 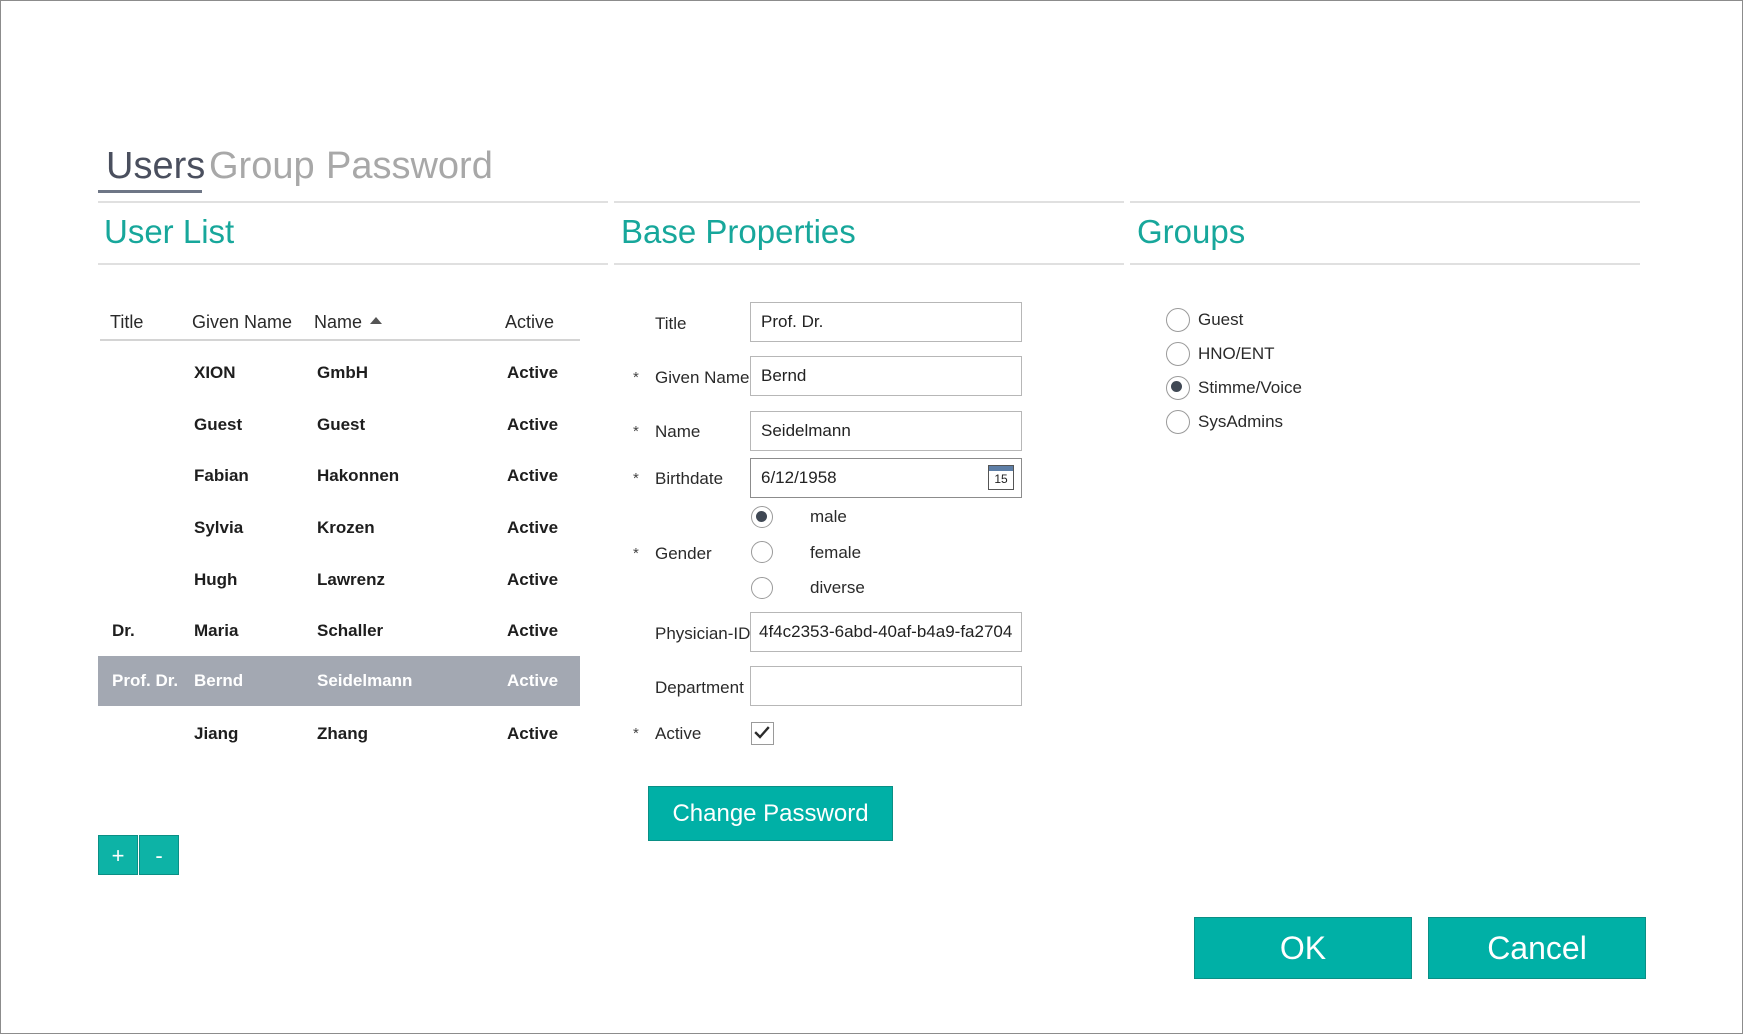 I want to click on cell-name: GmbH, so click(x=342, y=372).